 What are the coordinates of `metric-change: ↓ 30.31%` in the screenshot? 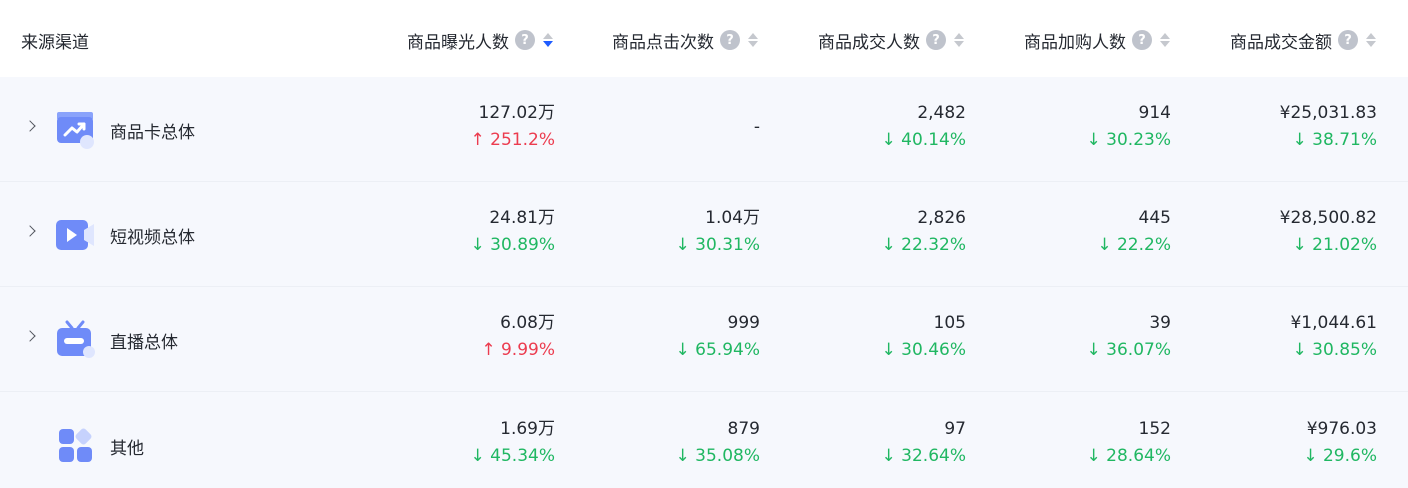 It's located at (717, 245).